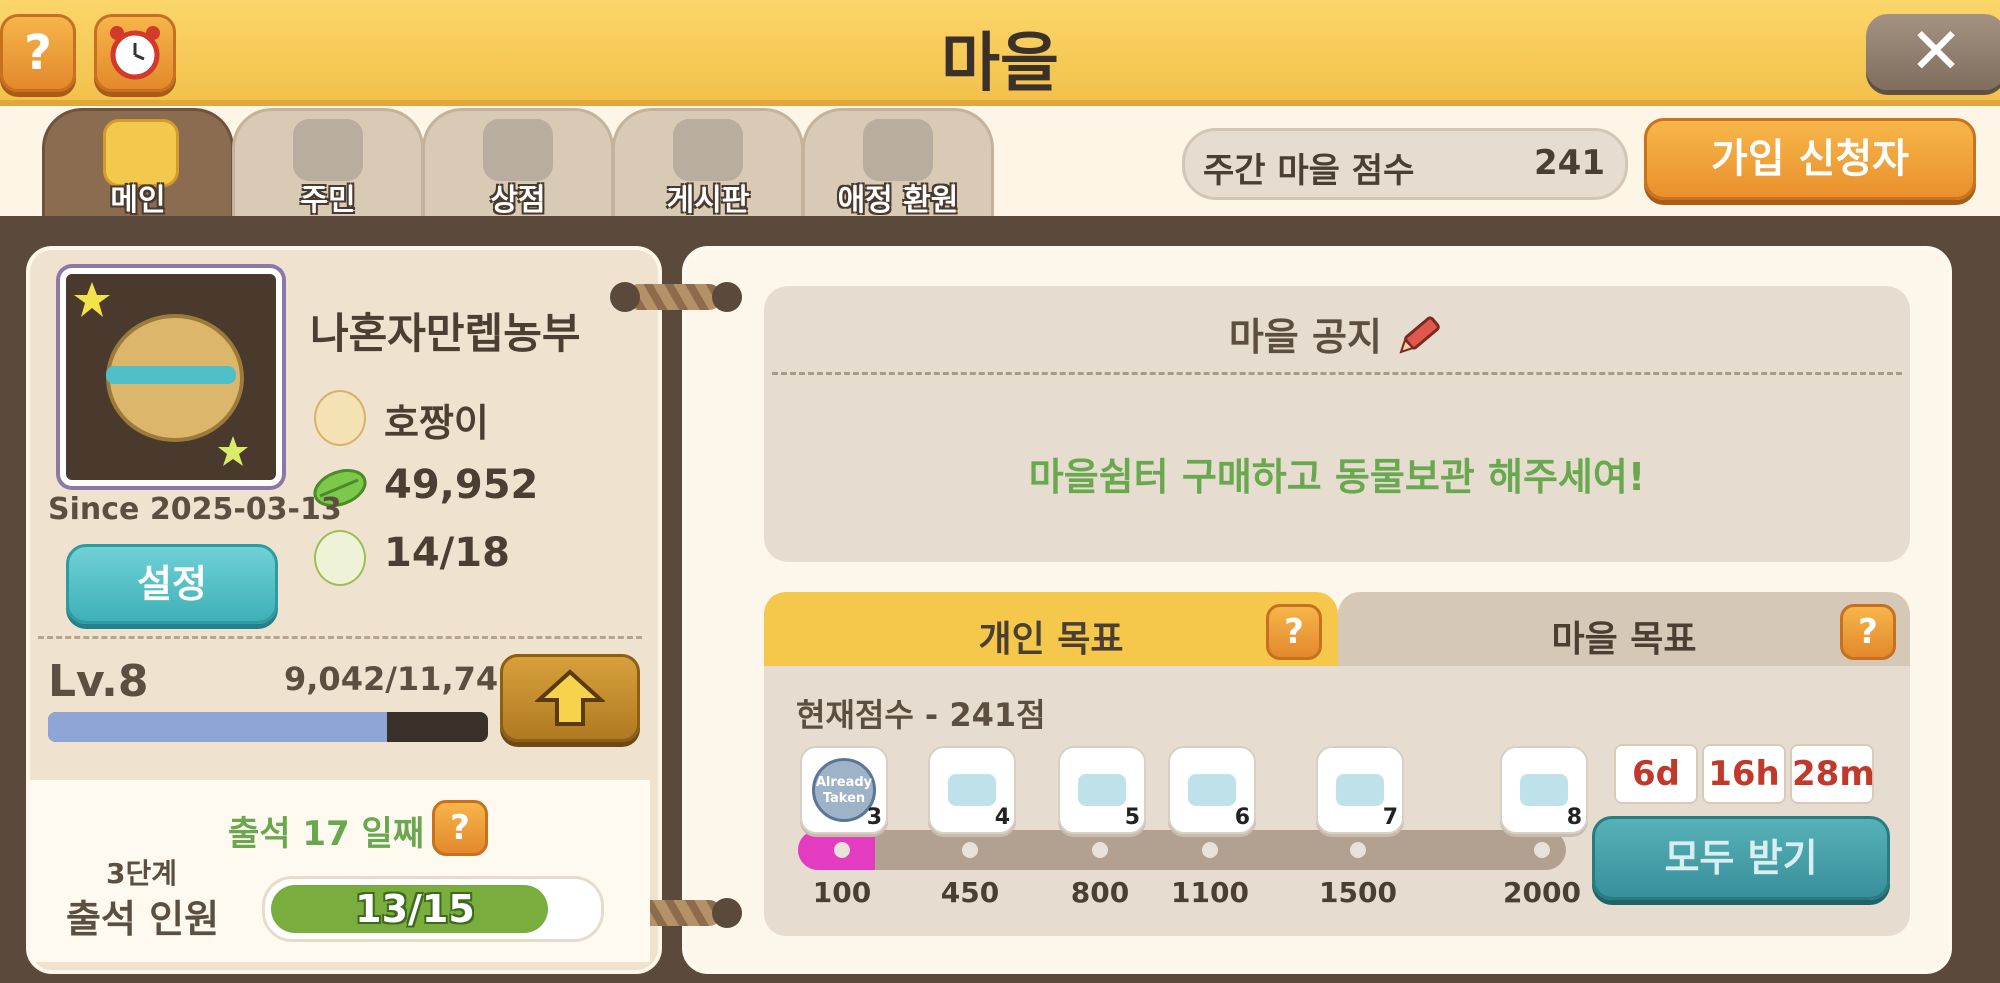  What do you see at coordinates (1744, 774) in the screenshot?
I see `timer-hours: 16h` at bounding box center [1744, 774].